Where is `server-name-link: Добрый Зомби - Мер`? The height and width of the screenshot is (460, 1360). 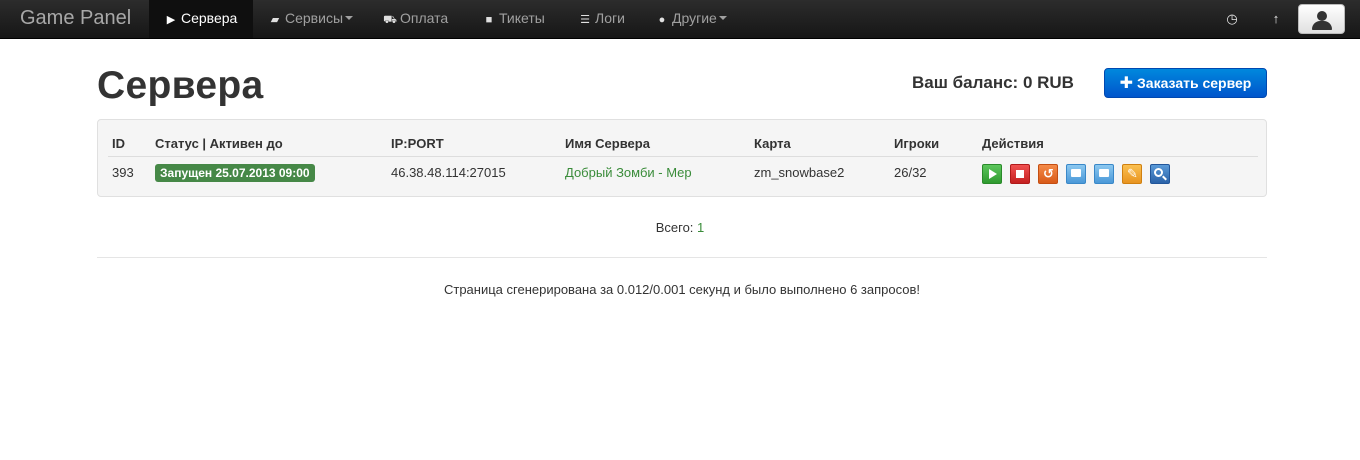
server-name-link: Добрый Зомби - Мер is located at coordinates (628, 172).